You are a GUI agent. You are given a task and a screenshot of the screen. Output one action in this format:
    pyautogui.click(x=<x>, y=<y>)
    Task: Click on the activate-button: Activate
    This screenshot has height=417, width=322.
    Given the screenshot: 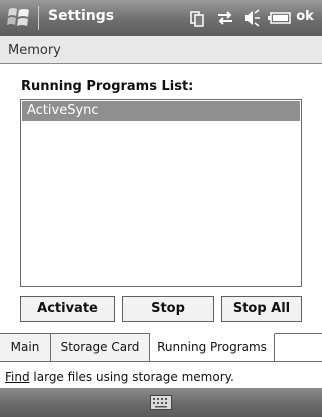 What is the action you would take?
    pyautogui.click(x=67, y=309)
    